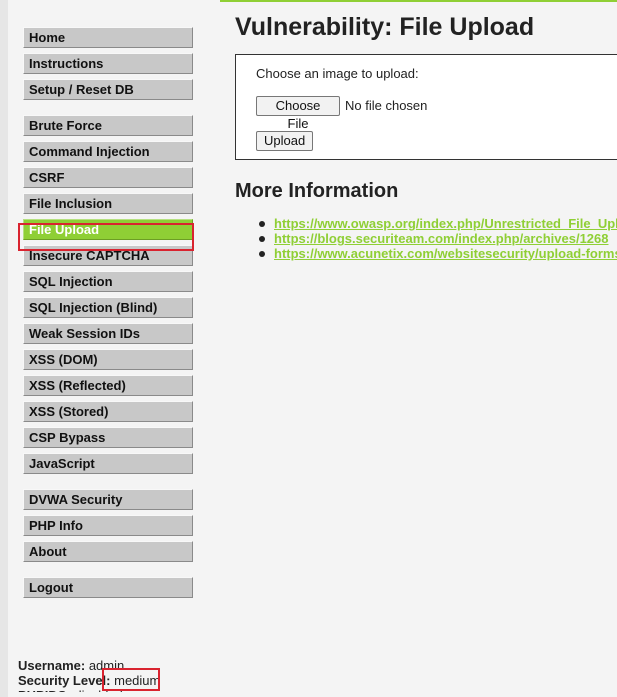 The image size is (617, 697). I want to click on selected-file-status: No file chosen, so click(386, 105).